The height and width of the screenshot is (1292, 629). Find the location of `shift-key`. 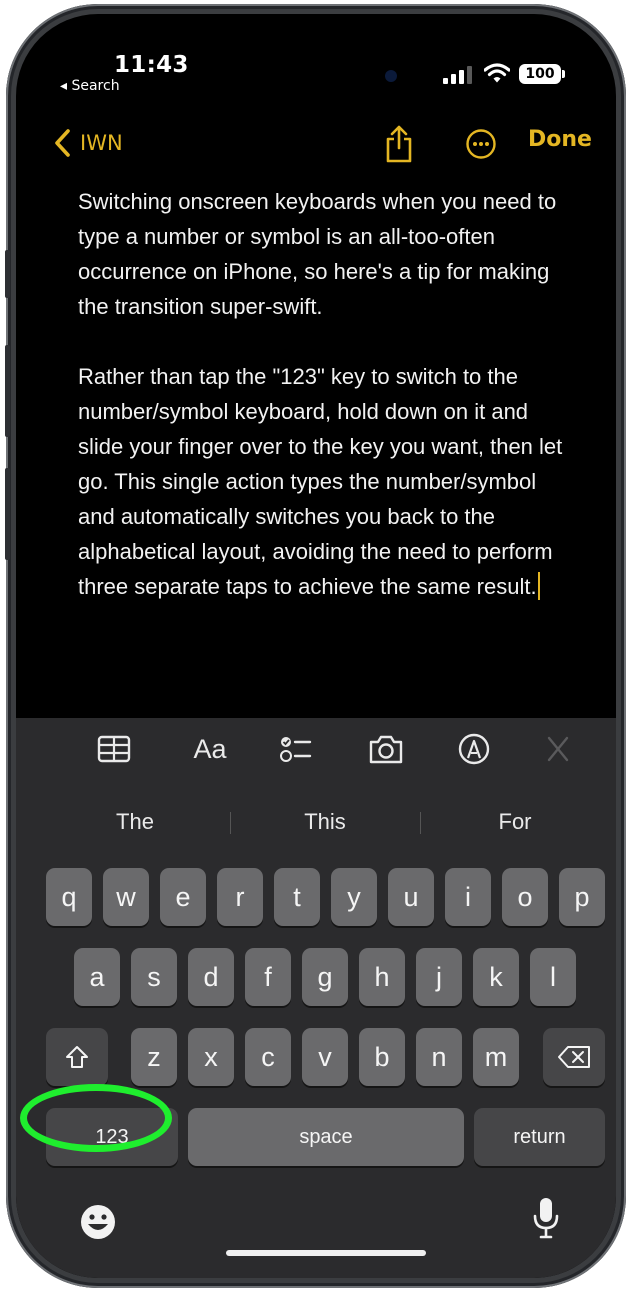

shift-key is located at coordinates (77, 1057).